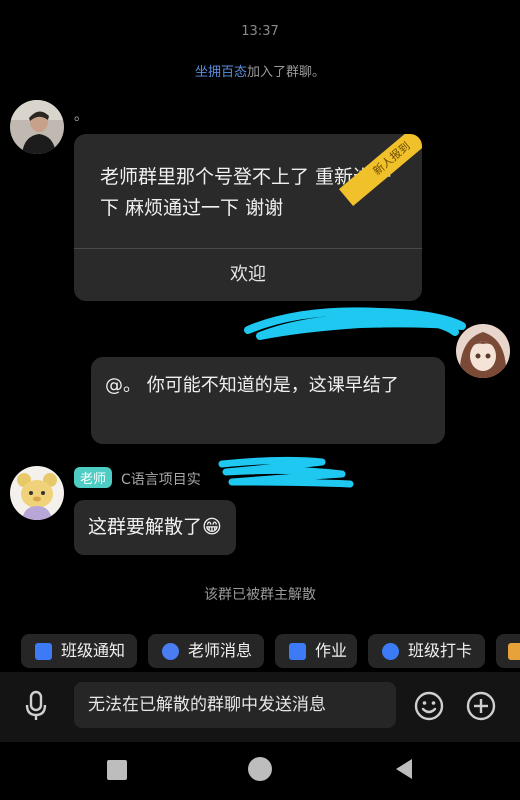  What do you see at coordinates (161, 480) in the screenshot?
I see `teacher-sender-name: C语言项目实` at bounding box center [161, 480].